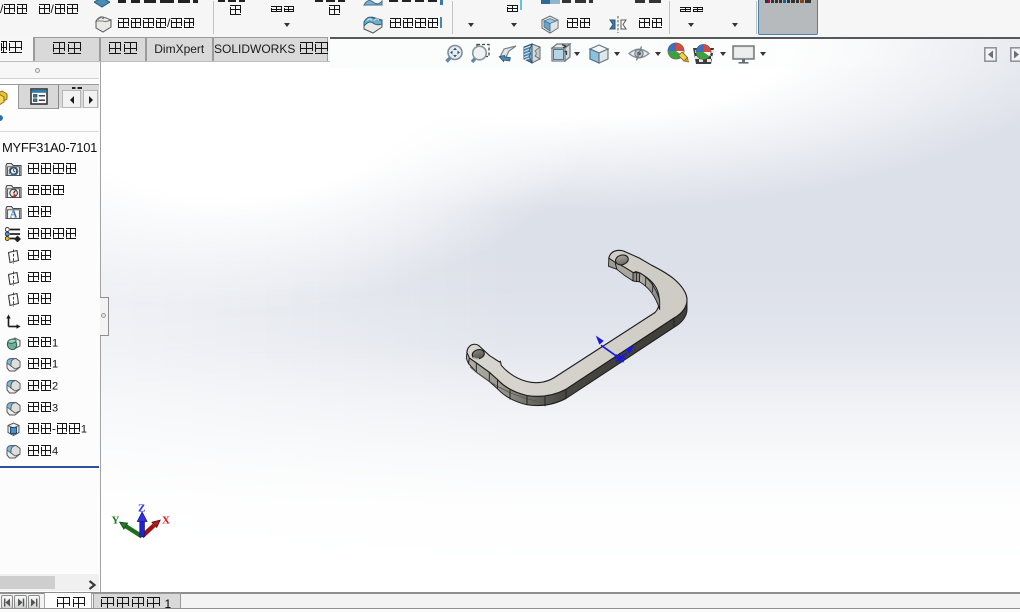 The width and height of the screenshot is (1020, 612). I want to click on svg-text: Z, so click(141, 509).